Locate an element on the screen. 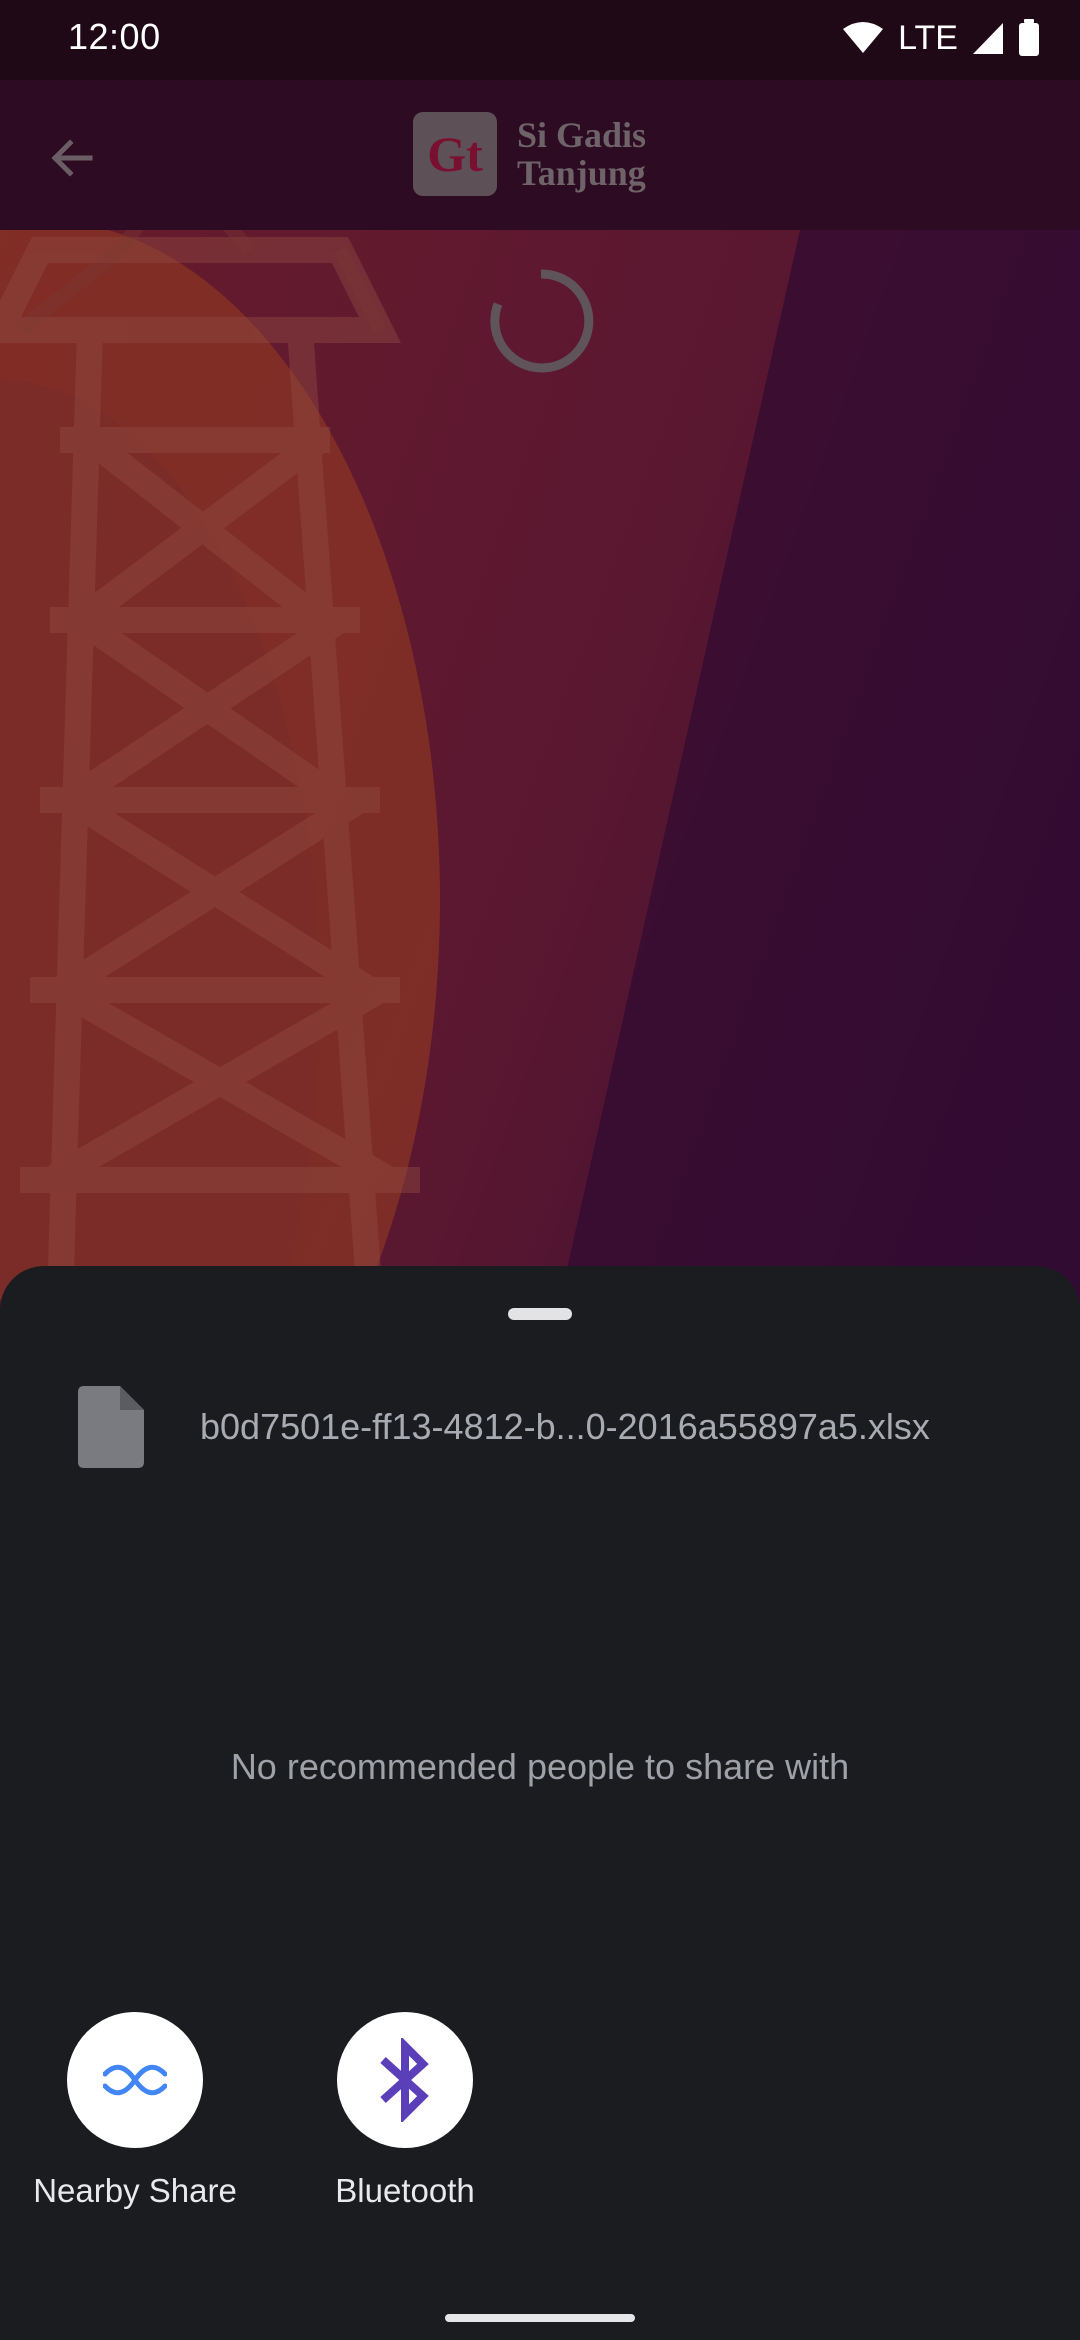 The height and width of the screenshot is (2340, 1080). app-toolbar: Gt Si Gadis Tanjung is located at coordinates (540, 155).